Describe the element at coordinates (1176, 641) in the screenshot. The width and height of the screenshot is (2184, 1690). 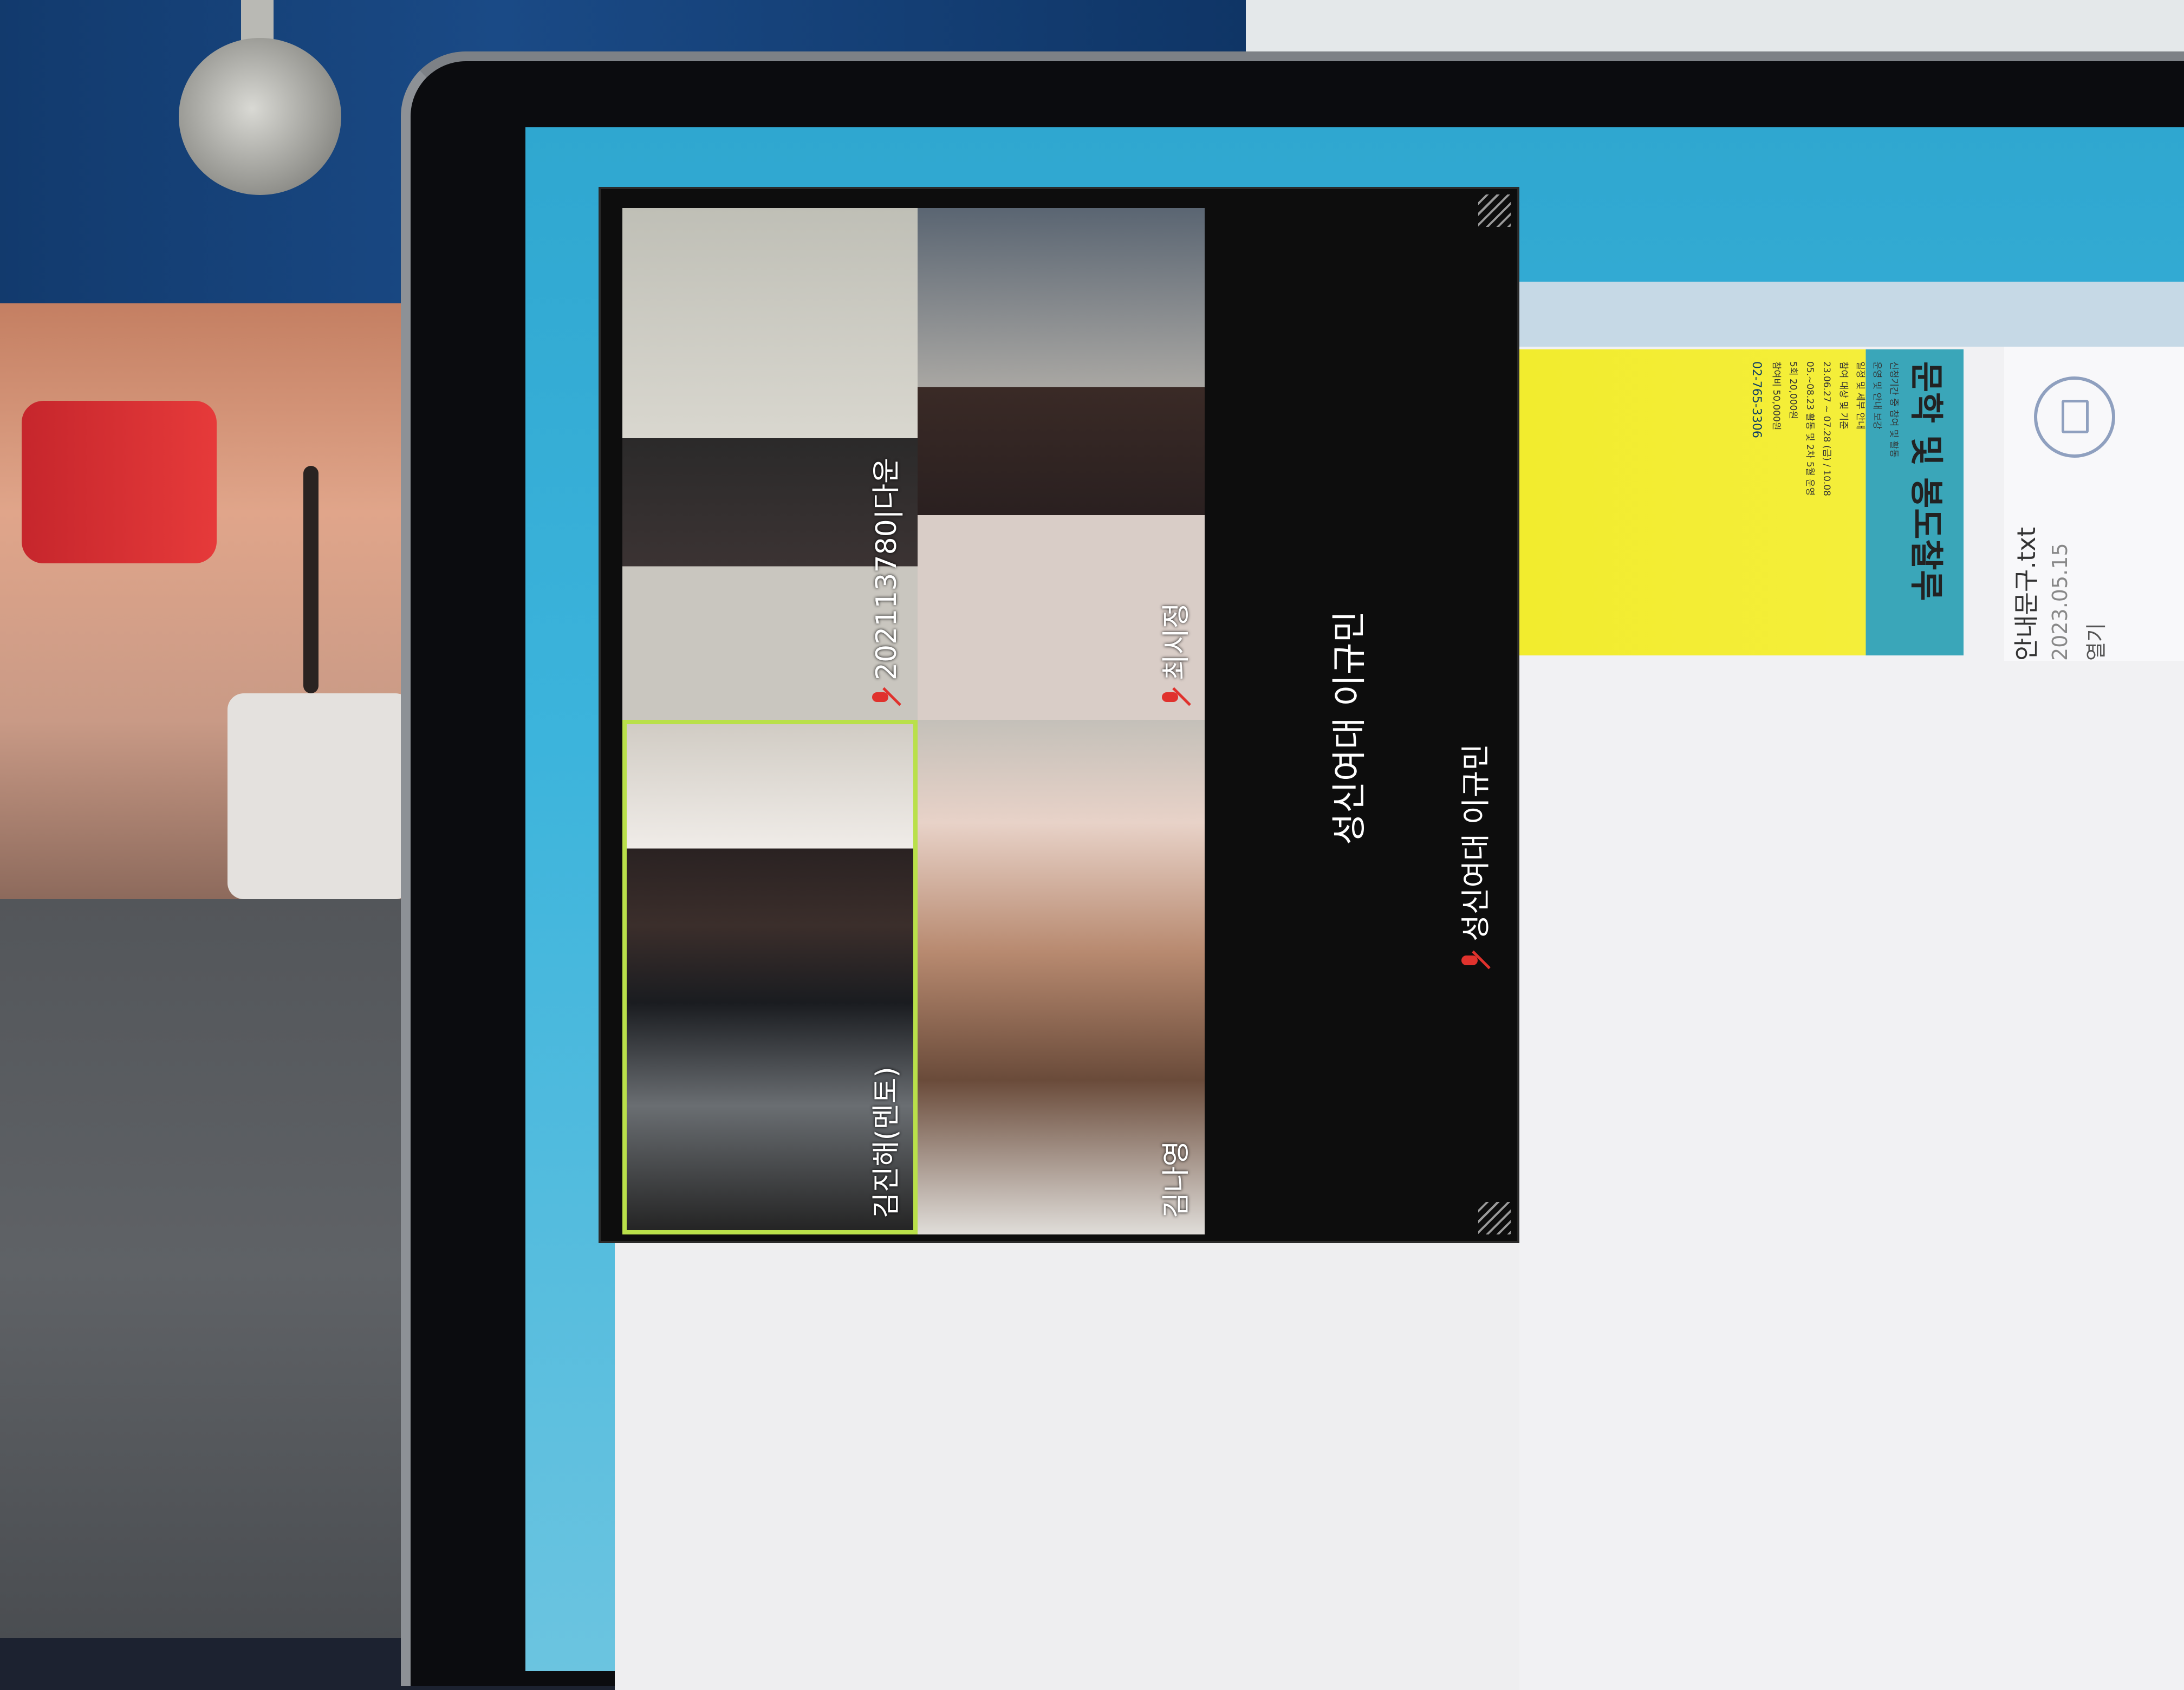
I see `participant-name: 최시정` at that location.